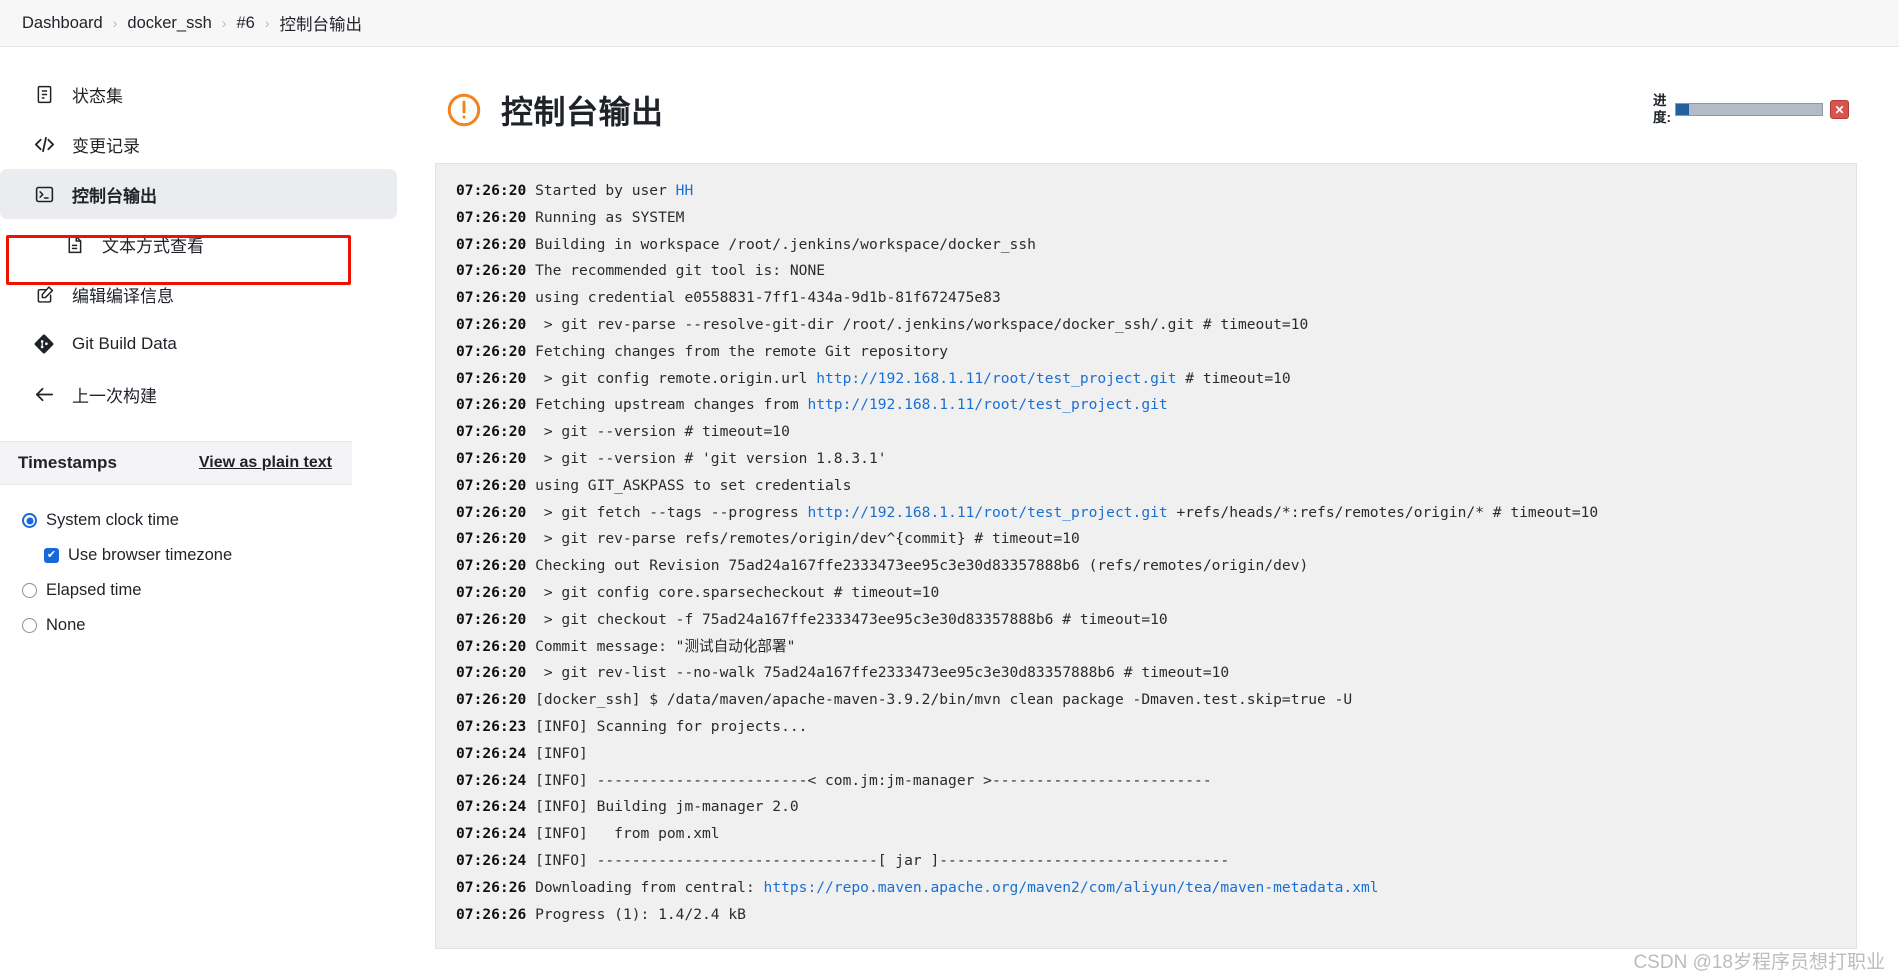 The image size is (1899, 980). I want to click on sidebar-item-label: 上一次构建, so click(114, 396).